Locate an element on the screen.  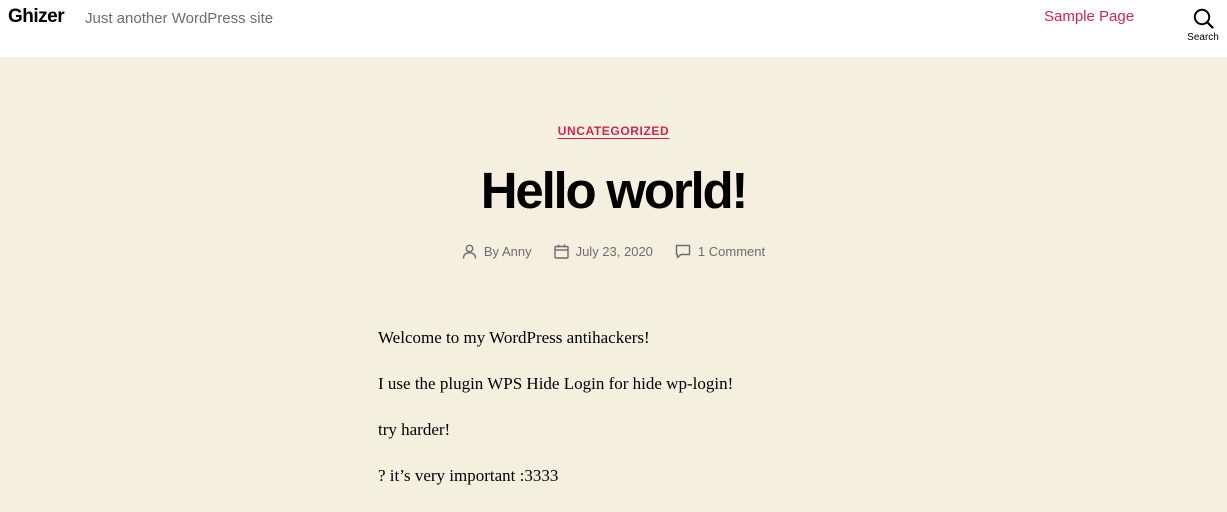
search-toggle-button: Search is located at coordinates (1203, 26).